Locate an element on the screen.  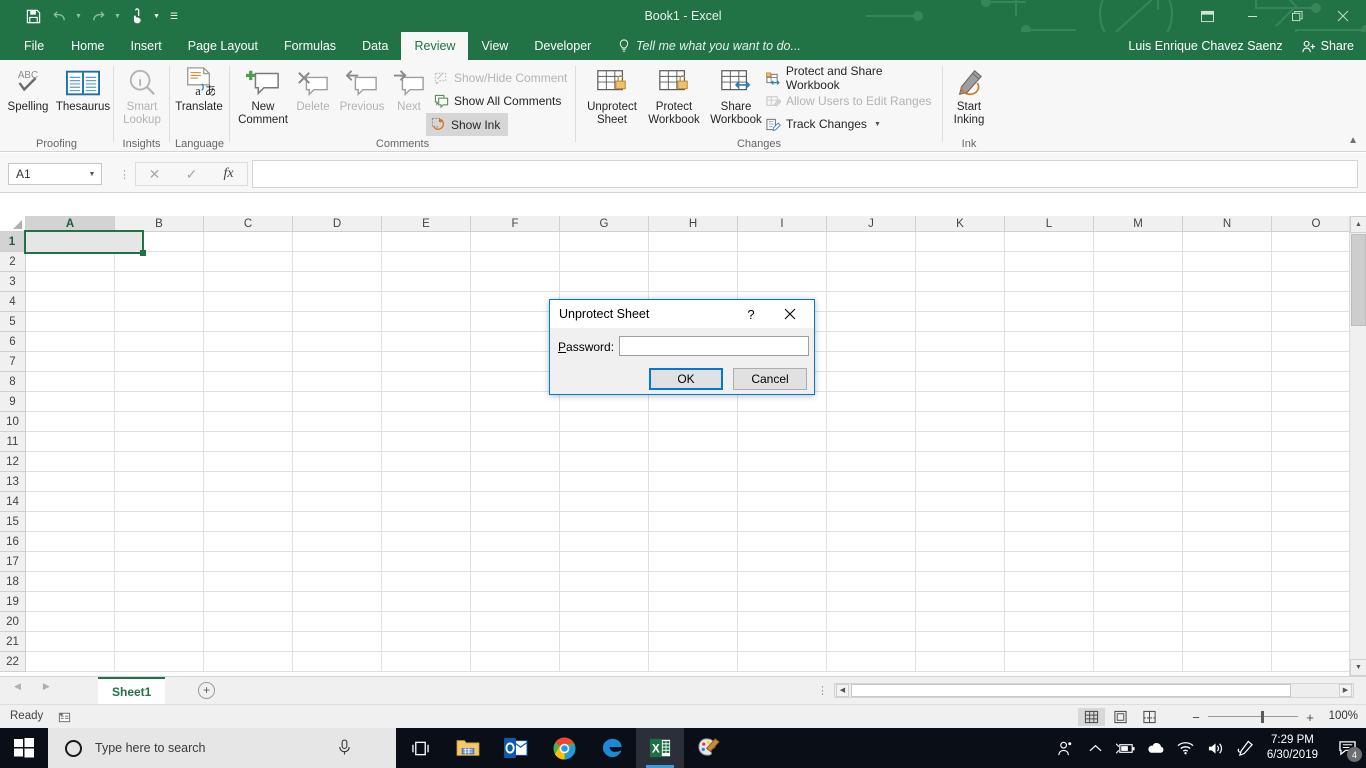
cell-I17 is located at coordinates (782, 562).